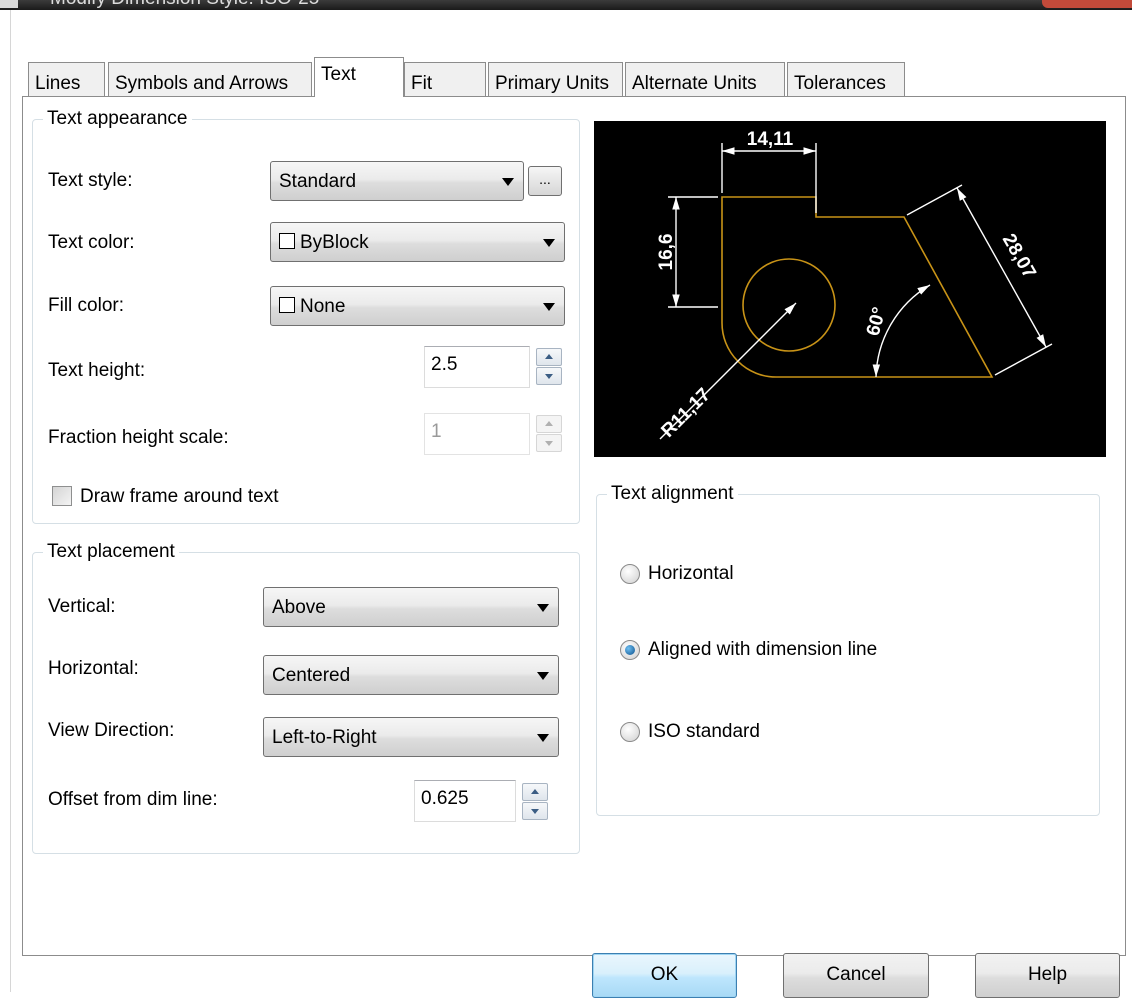 The height and width of the screenshot is (998, 1132). What do you see at coordinates (630, 650) in the screenshot?
I see `aligned-radio` at bounding box center [630, 650].